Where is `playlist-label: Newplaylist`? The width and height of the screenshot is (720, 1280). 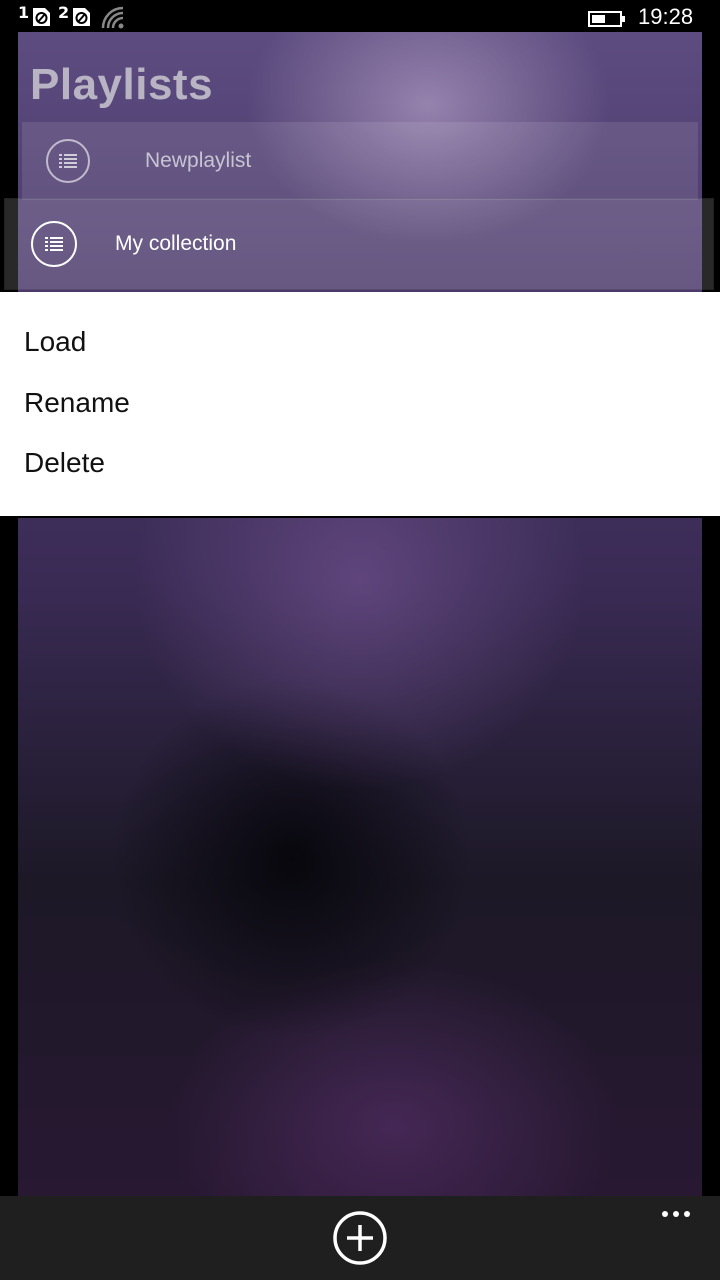
playlist-label: Newplaylist is located at coordinates (198, 160).